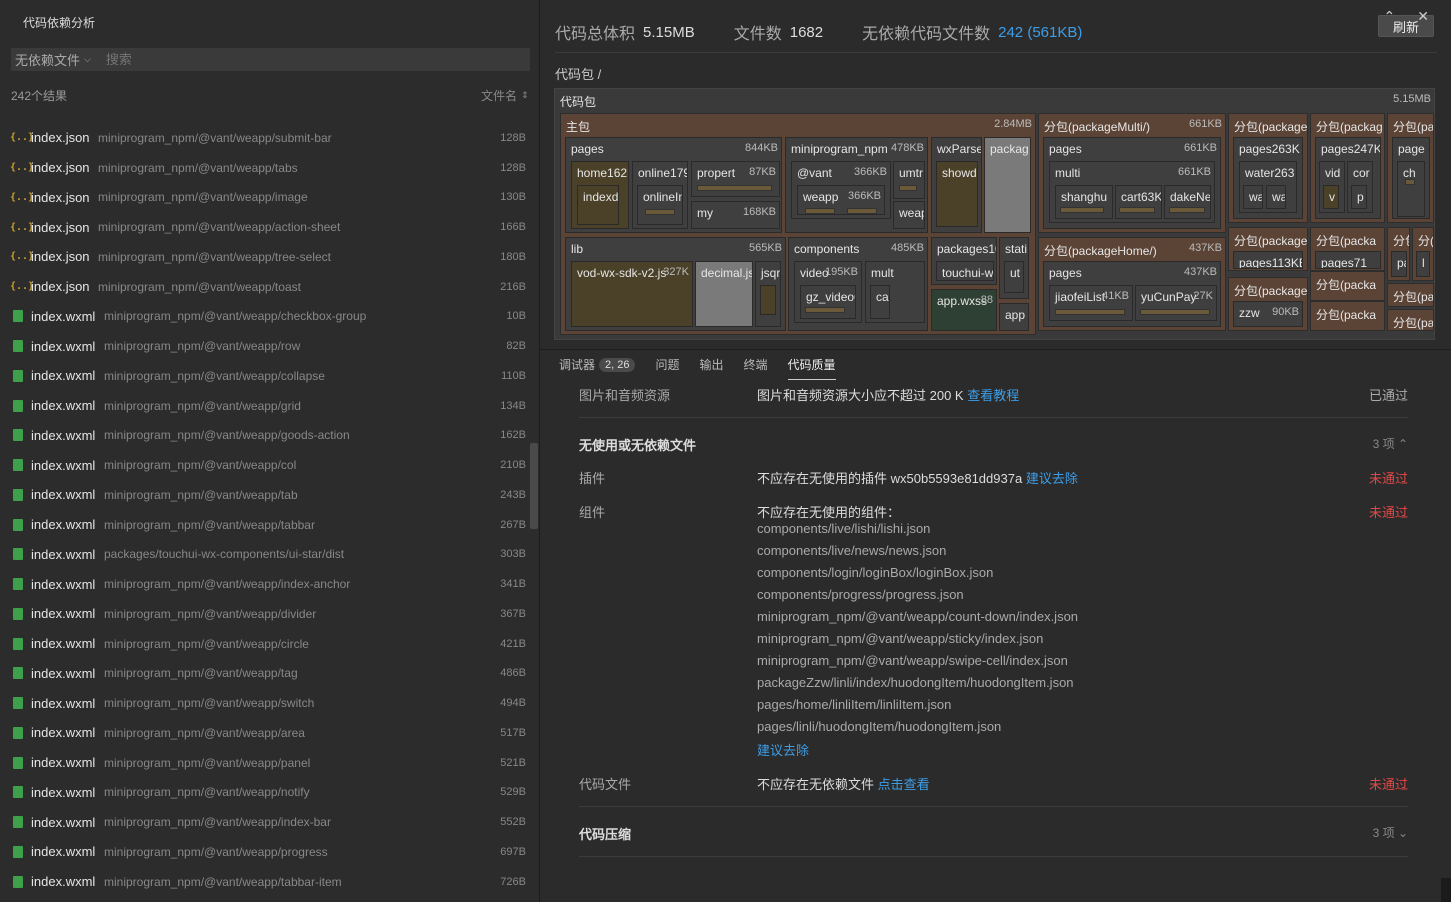  Describe the element at coordinates (1009, 149) in the screenshot. I see `node-label: packag` at that location.